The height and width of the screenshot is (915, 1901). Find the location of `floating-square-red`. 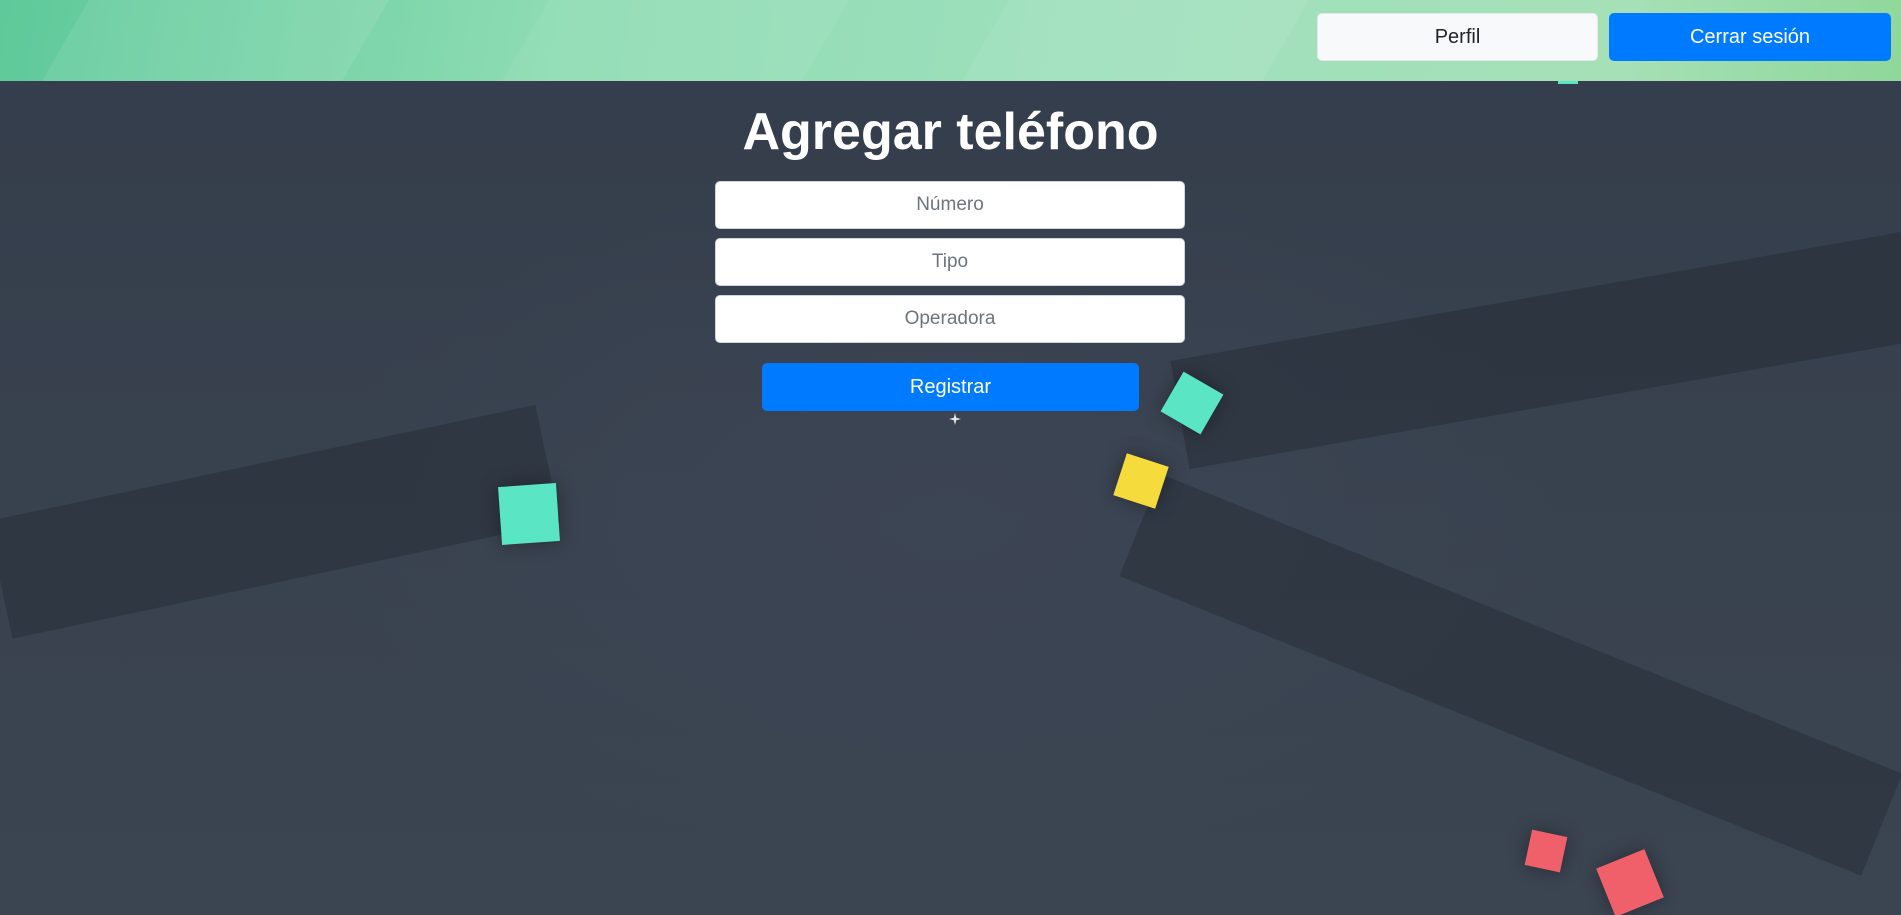

floating-square-red is located at coordinates (1546, 851).